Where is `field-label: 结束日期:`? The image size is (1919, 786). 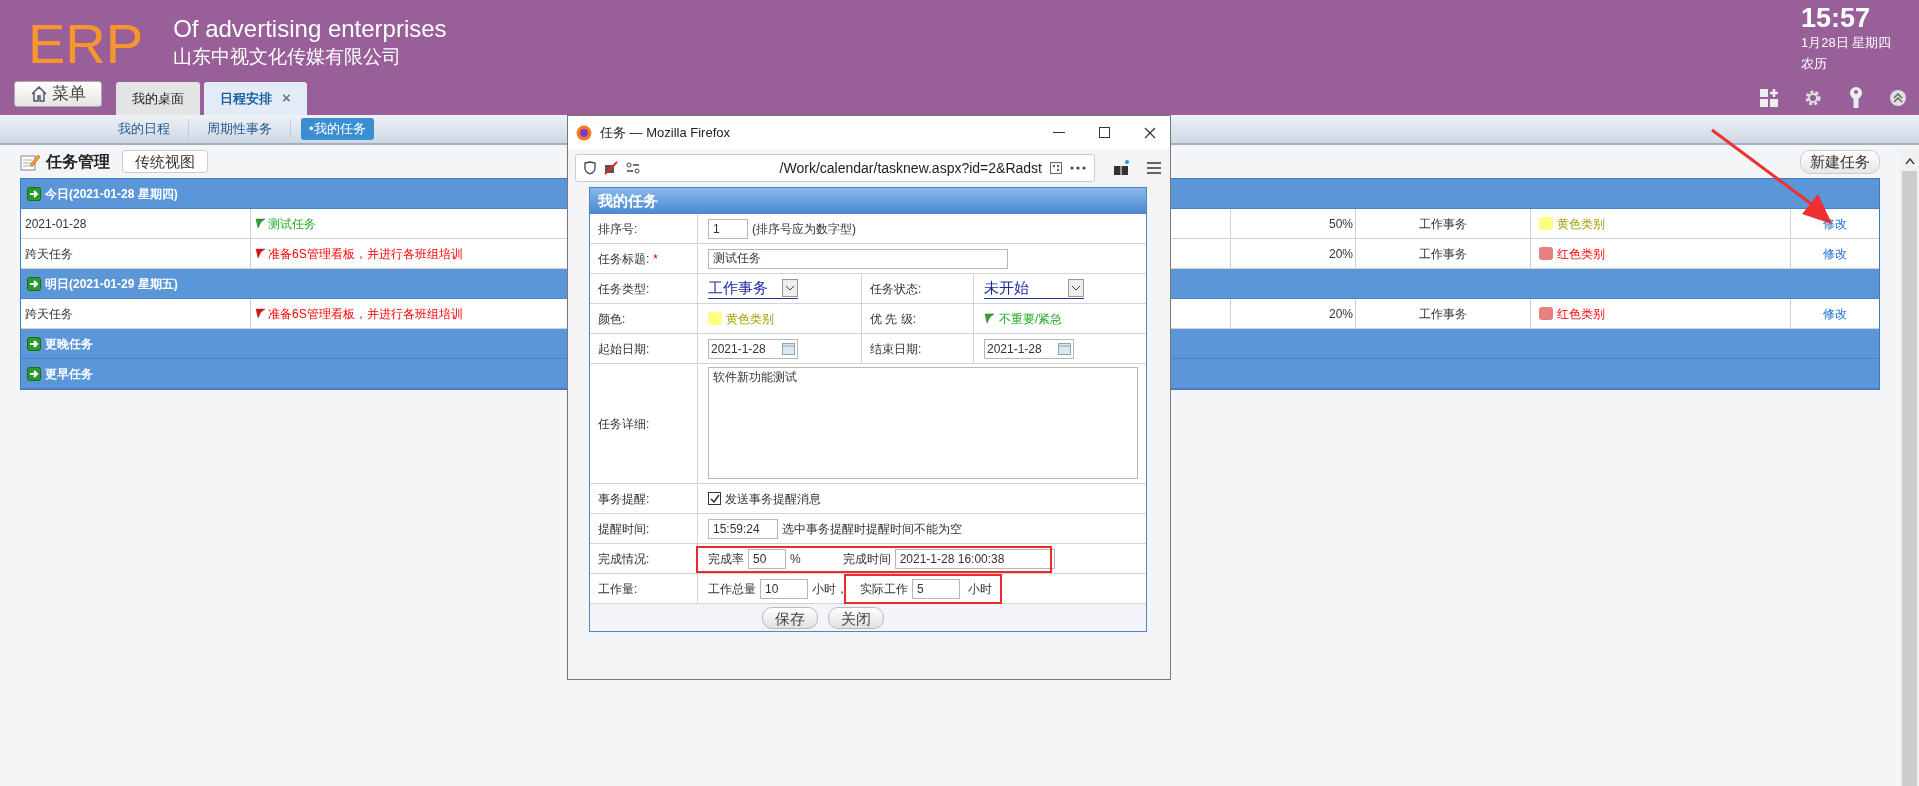 field-label: 结束日期: is located at coordinates (896, 349).